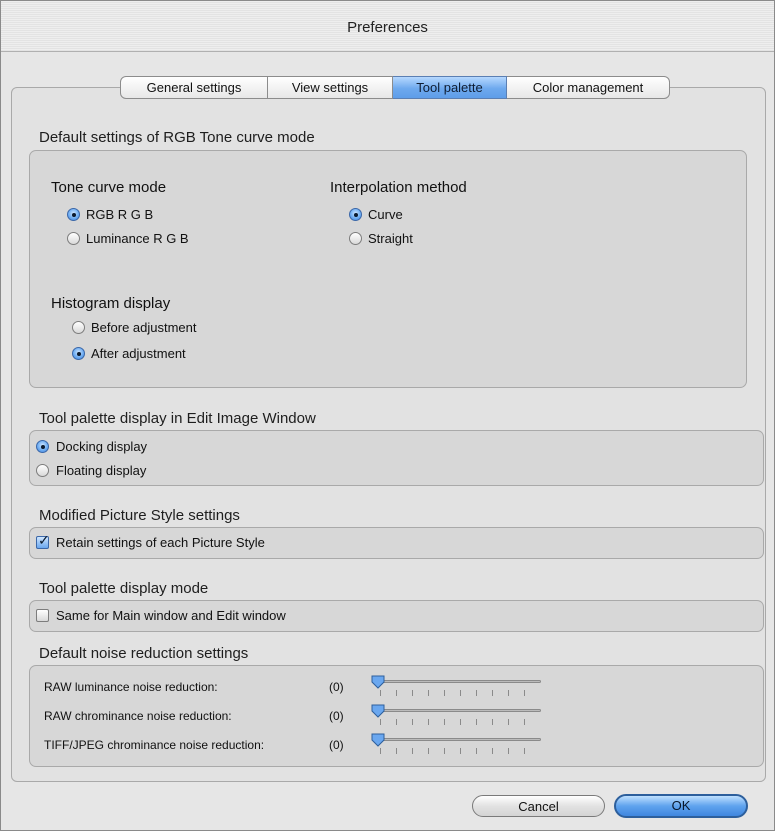  I want to click on histogram-display-heading: Histogram display, so click(111, 303).